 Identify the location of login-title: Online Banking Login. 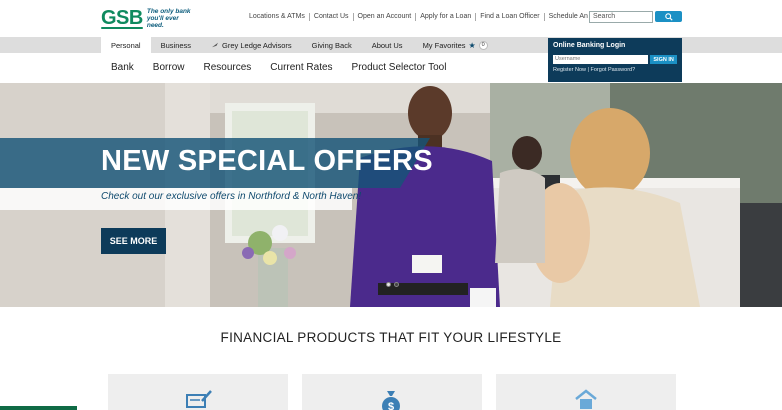
(589, 45).